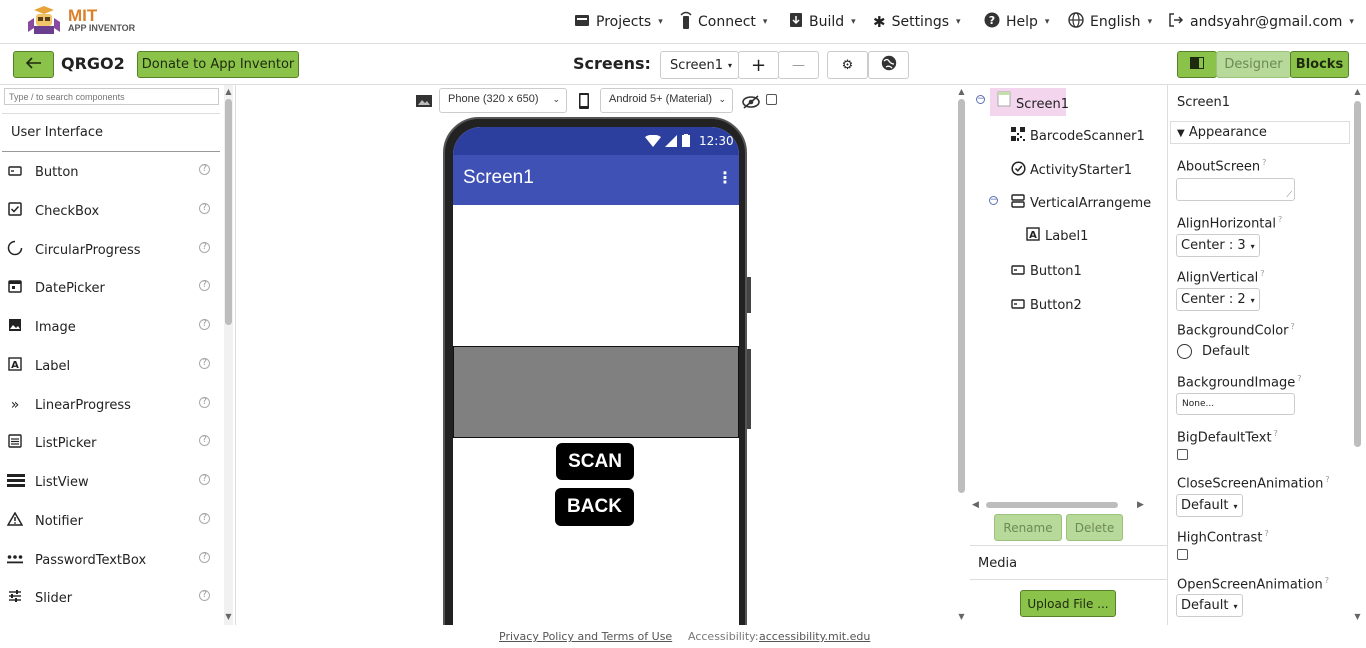  I want to click on theme-select: Android 5+ (Material) ⌄, so click(666, 100).